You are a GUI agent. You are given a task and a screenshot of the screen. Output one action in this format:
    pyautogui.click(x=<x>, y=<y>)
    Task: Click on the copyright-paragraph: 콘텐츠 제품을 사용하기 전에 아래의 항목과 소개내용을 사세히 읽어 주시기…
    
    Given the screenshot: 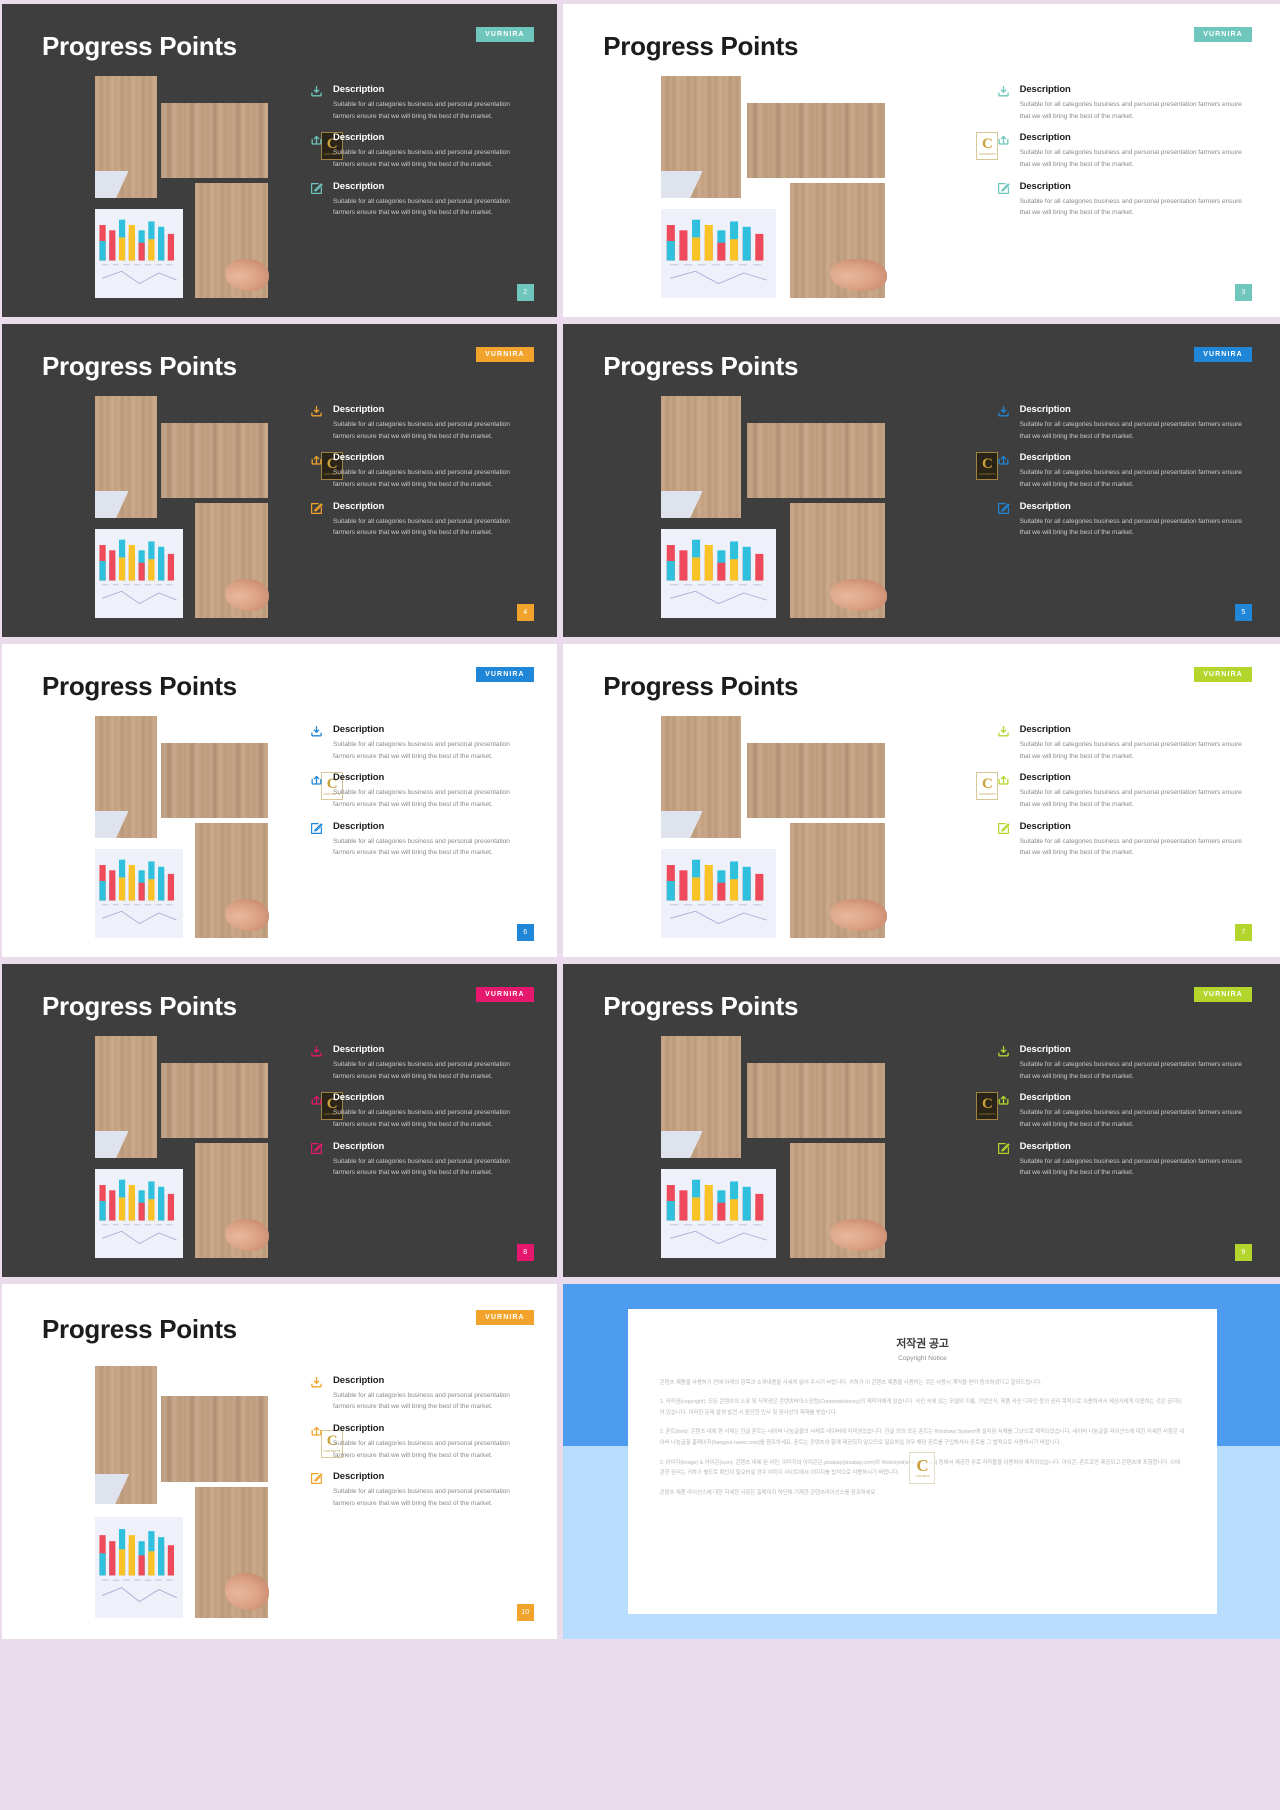 What is the action you would take?
    pyautogui.click(x=850, y=1382)
    